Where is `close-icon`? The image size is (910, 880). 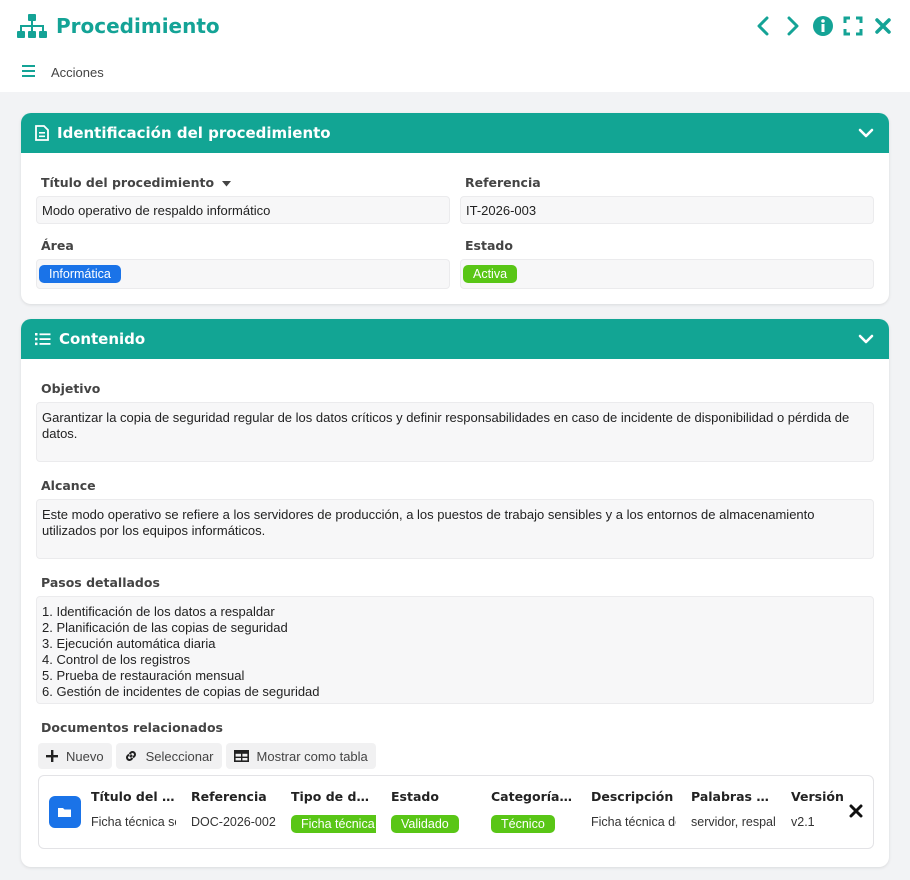 close-icon is located at coordinates (883, 26).